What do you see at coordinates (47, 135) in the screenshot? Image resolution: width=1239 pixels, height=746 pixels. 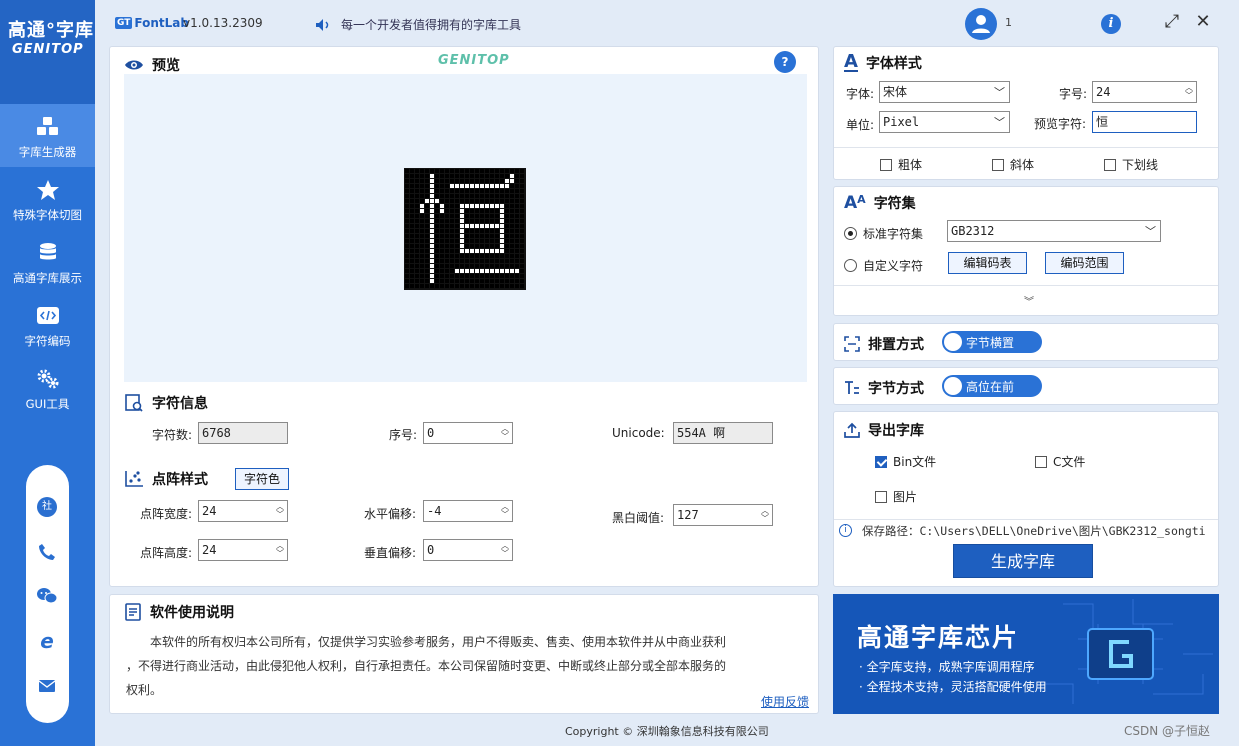 I see `sidebar-item-font-generator: 字库生成器` at bounding box center [47, 135].